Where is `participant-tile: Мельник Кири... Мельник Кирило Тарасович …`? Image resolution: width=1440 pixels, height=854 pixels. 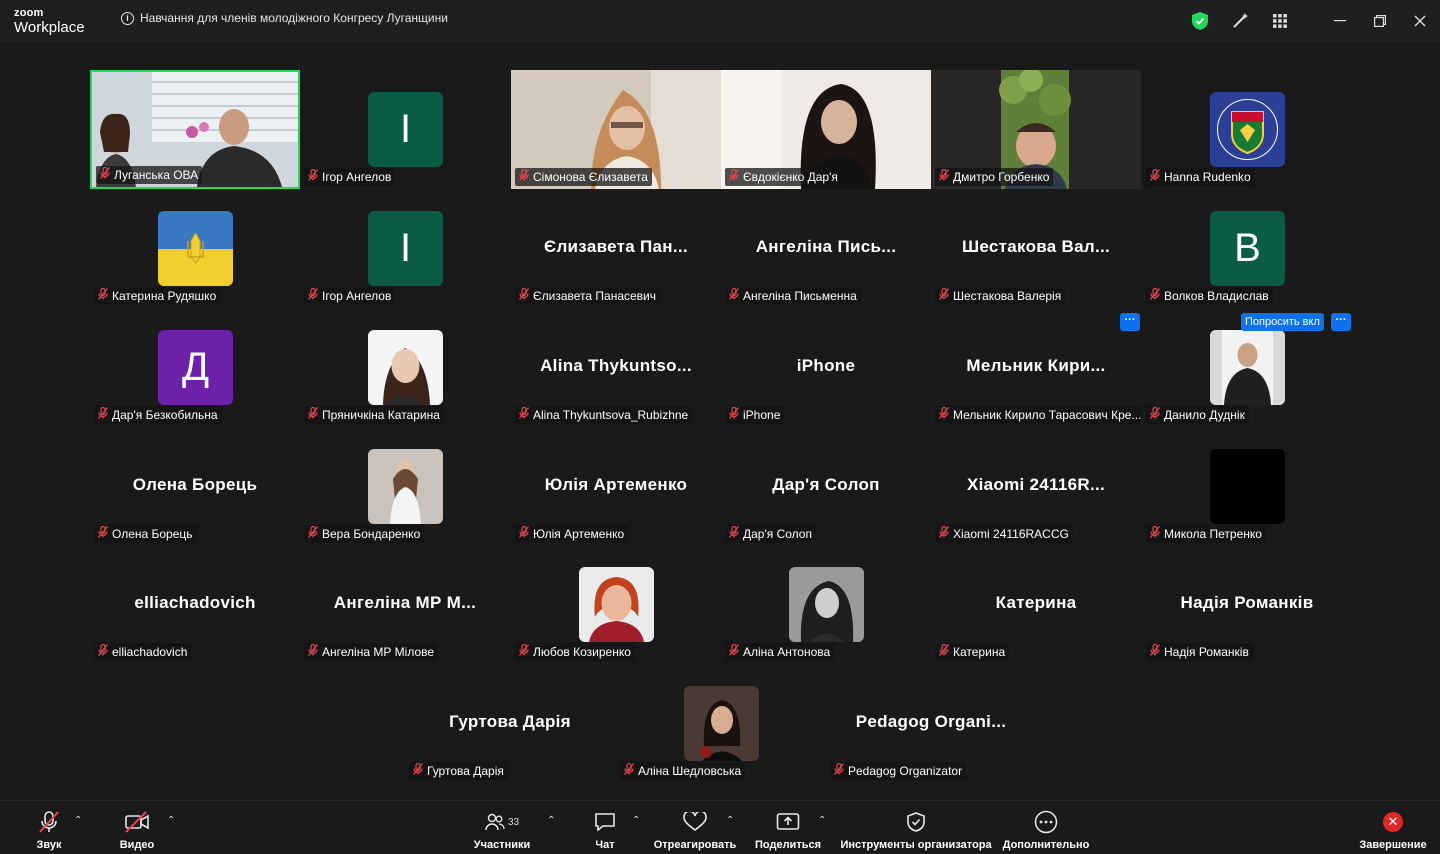 participant-tile: Мельник Кири... Мельник Кирило Тарасович … is located at coordinates (1036, 367).